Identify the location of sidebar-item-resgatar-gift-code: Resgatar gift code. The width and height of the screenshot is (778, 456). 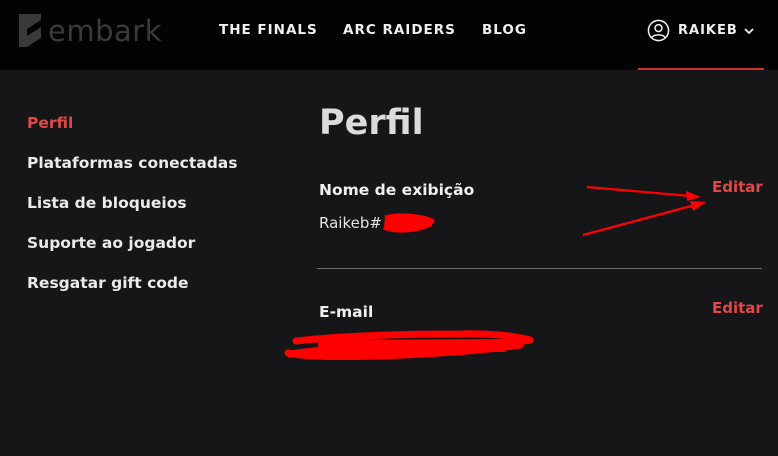
(132, 293).